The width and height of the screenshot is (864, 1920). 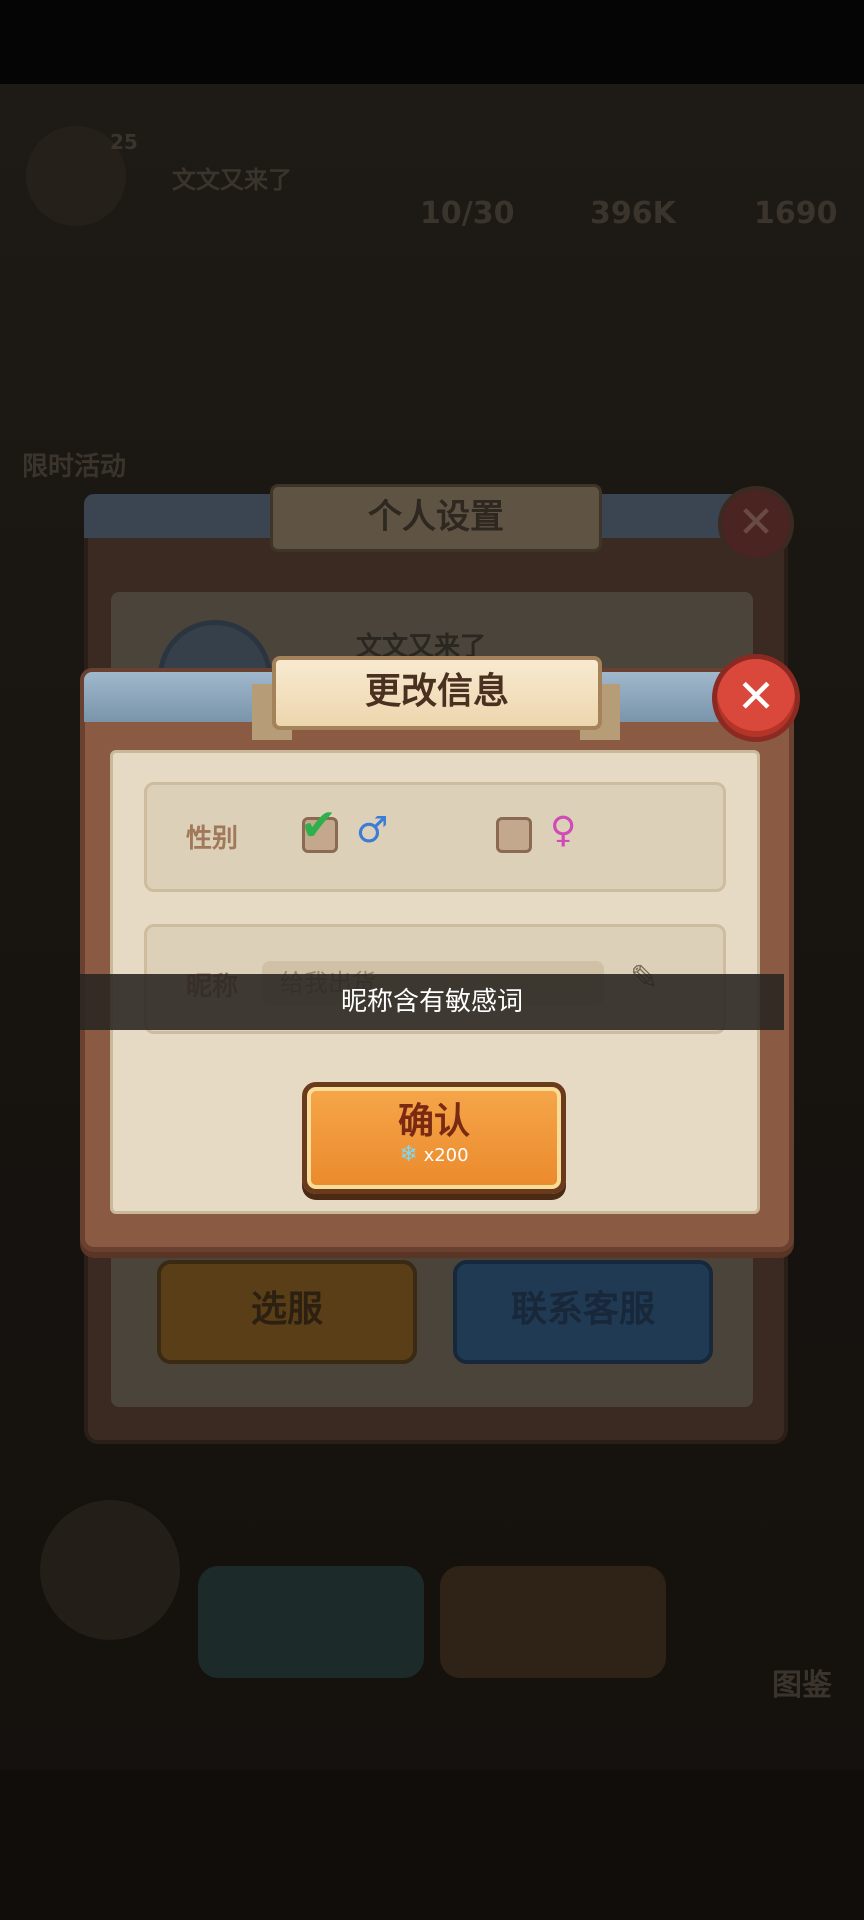 What do you see at coordinates (756, 524) in the screenshot?
I see `settings-close-icon-dim: ✕` at bounding box center [756, 524].